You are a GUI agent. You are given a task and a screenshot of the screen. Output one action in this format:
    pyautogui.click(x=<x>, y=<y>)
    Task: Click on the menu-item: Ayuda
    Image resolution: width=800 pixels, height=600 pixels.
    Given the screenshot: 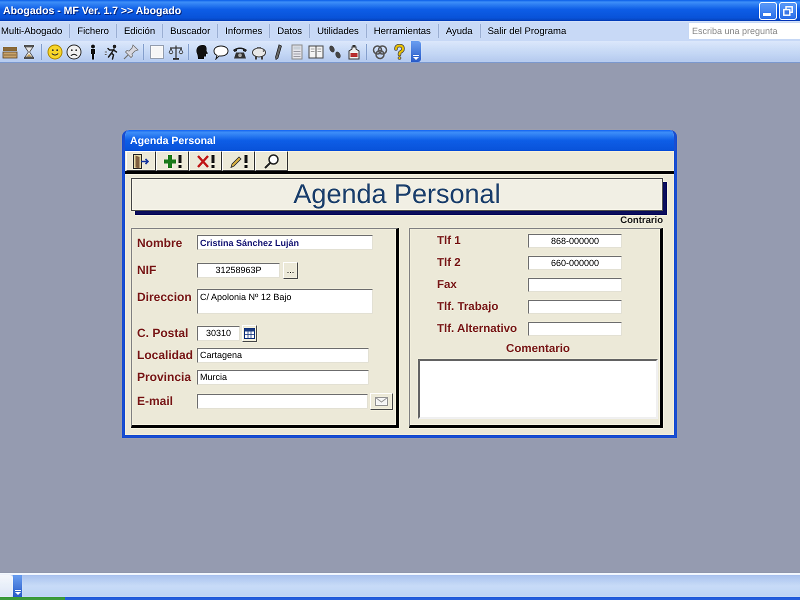 What is the action you would take?
    pyautogui.click(x=459, y=31)
    